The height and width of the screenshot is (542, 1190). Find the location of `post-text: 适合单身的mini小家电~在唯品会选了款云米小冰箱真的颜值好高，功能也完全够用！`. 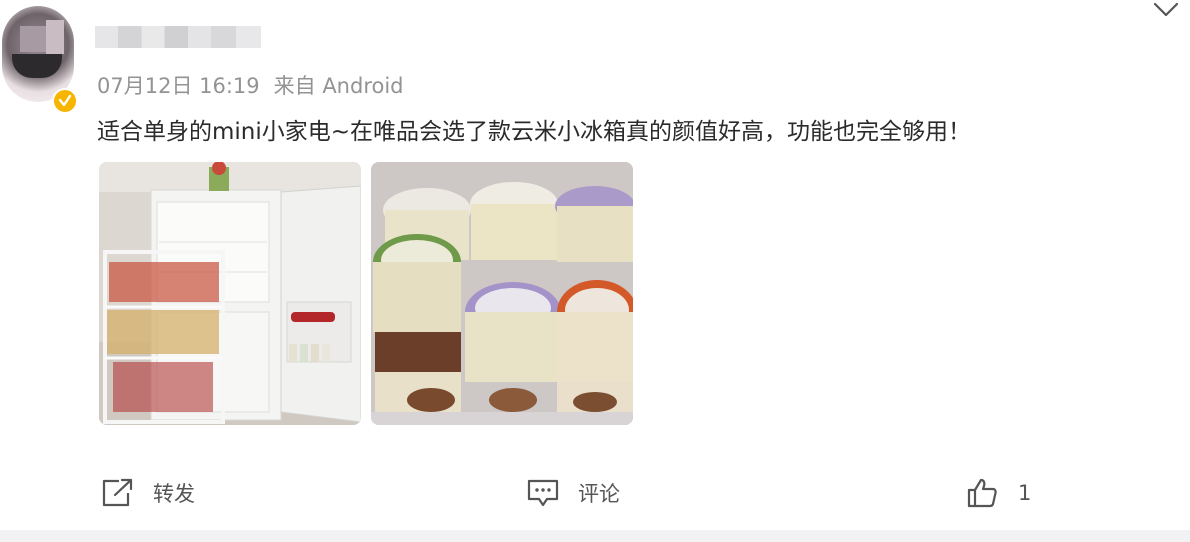

post-text: 适合单身的mini小家电~在唯品会选了款云米小冰箱真的颜值好高，功能也完全够用！ is located at coordinates (534, 132).